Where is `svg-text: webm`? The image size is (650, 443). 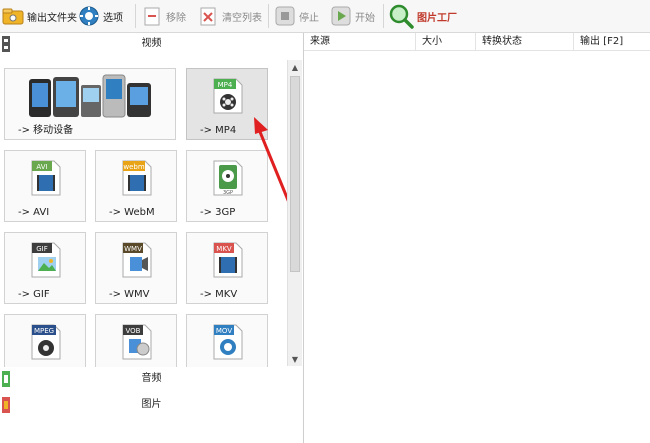
svg-text: webm is located at coordinates (133, 167).